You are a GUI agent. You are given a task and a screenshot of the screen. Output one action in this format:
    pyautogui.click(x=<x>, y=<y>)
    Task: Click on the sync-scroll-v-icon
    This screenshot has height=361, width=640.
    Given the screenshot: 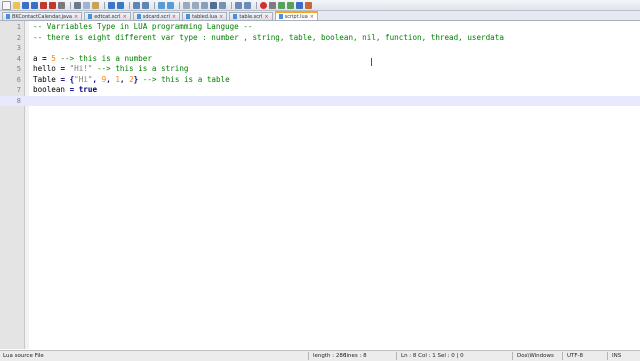 What is the action you would take?
    pyautogui.click(x=186, y=5)
    